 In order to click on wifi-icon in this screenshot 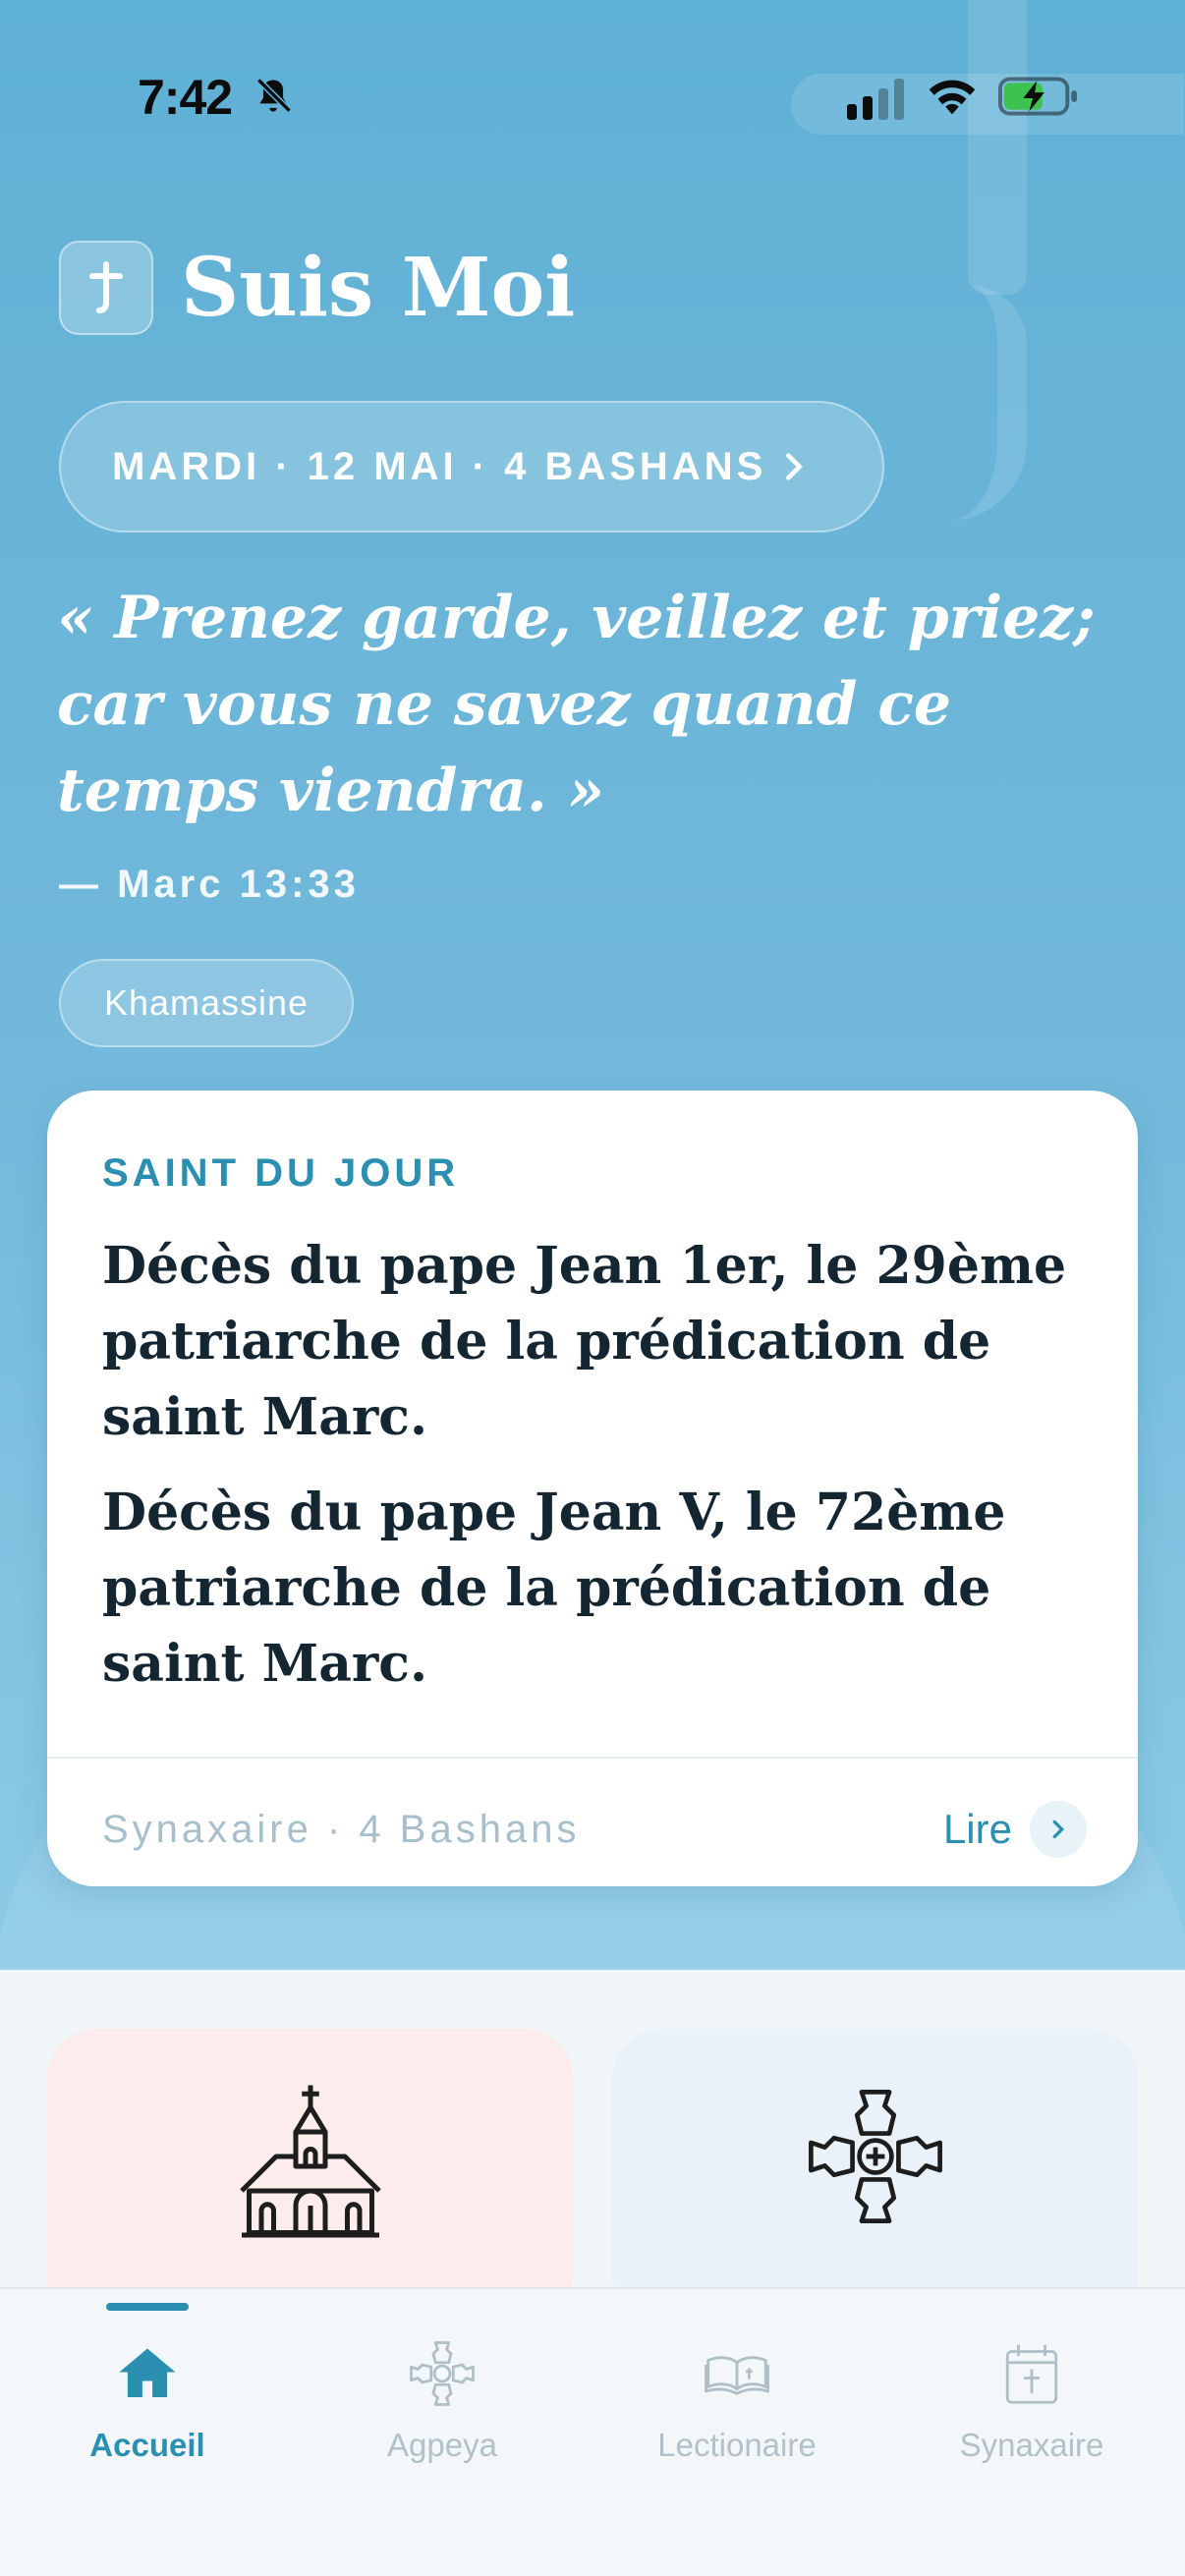, I will do `click(953, 97)`.